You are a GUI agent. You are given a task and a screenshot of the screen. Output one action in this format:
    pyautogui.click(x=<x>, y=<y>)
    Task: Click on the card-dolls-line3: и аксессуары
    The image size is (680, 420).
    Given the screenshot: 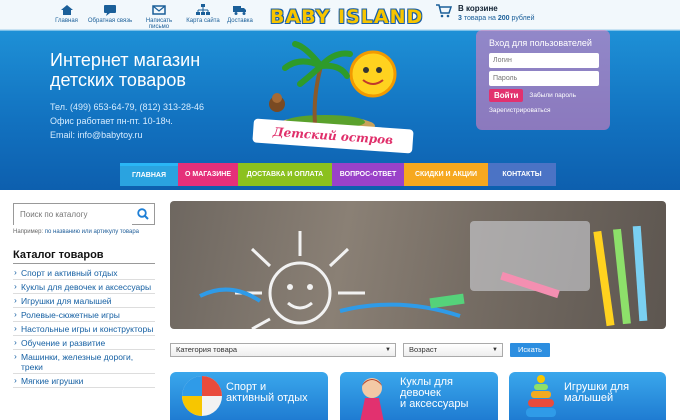 What is the action you would take?
    pyautogui.click(x=434, y=404)
    